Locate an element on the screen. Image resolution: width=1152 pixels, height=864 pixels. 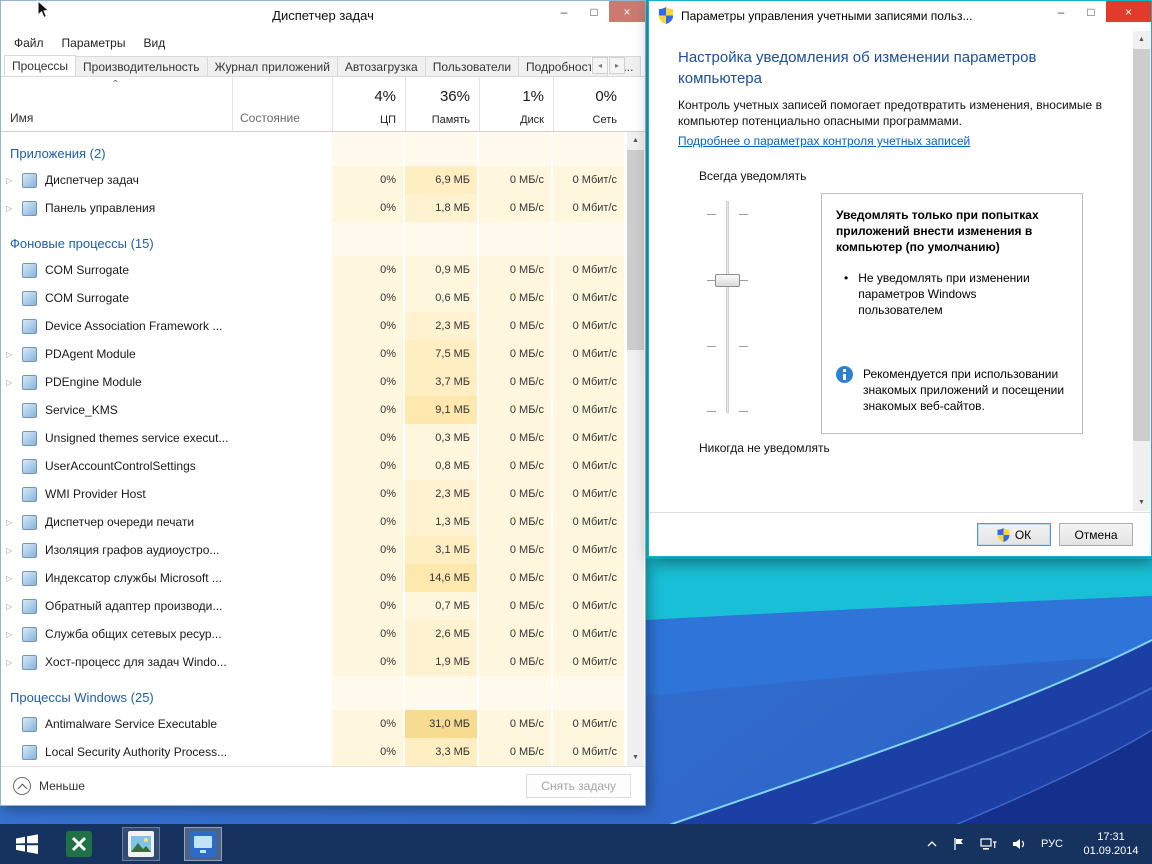
memory-cell: 0,9 МБ is located at coordinates (441, 270).